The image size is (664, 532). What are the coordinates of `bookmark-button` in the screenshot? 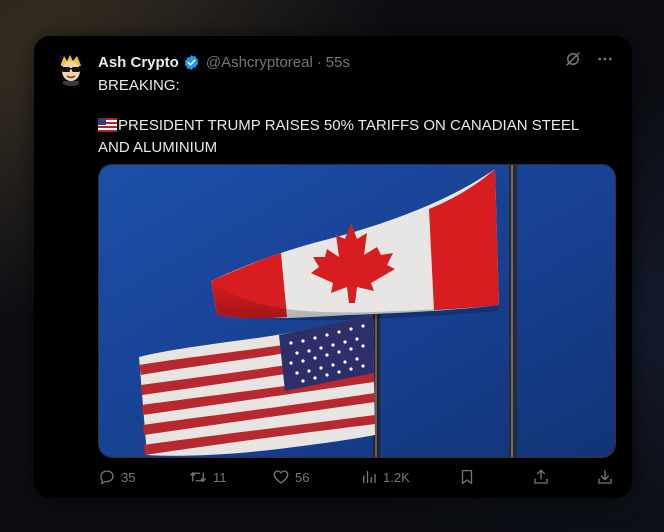 It's located at (467, 477).